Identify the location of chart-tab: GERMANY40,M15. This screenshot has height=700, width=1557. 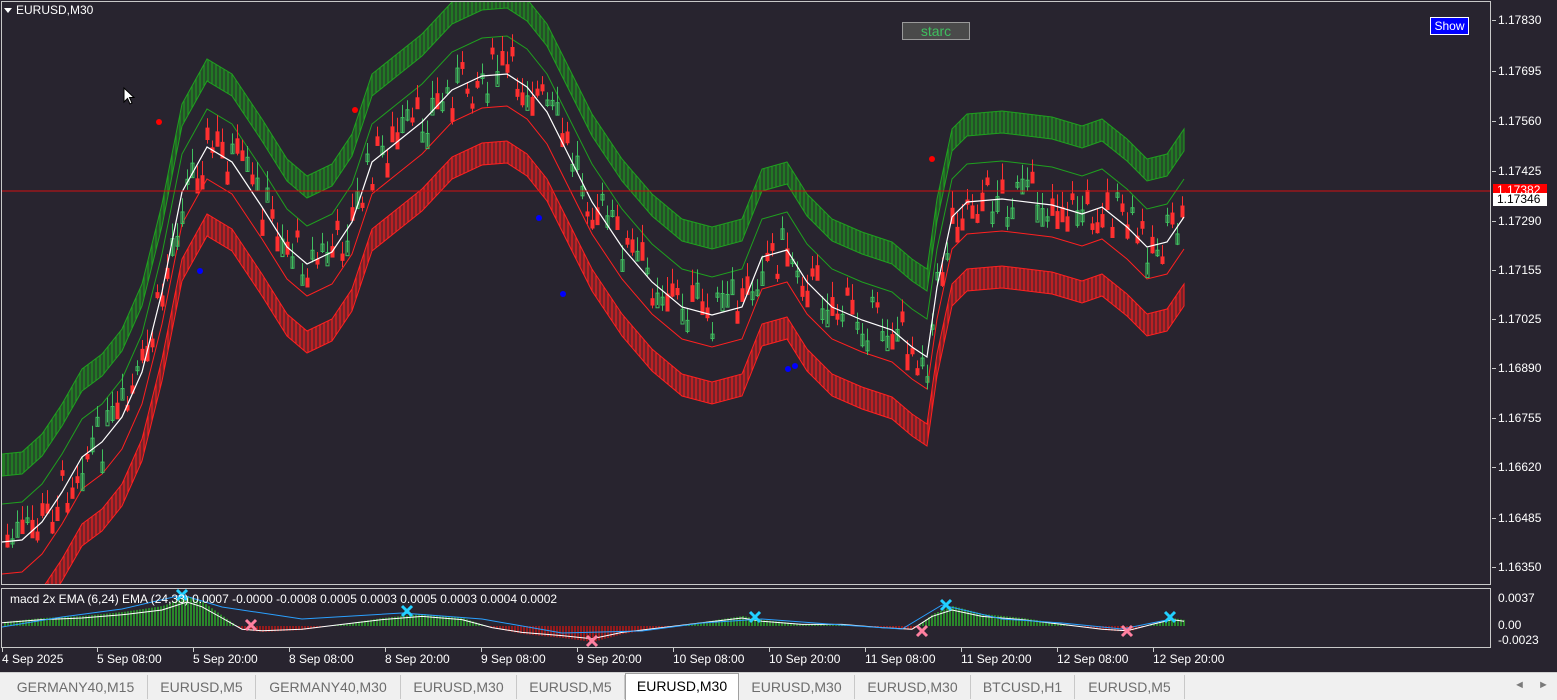
(76, 687).